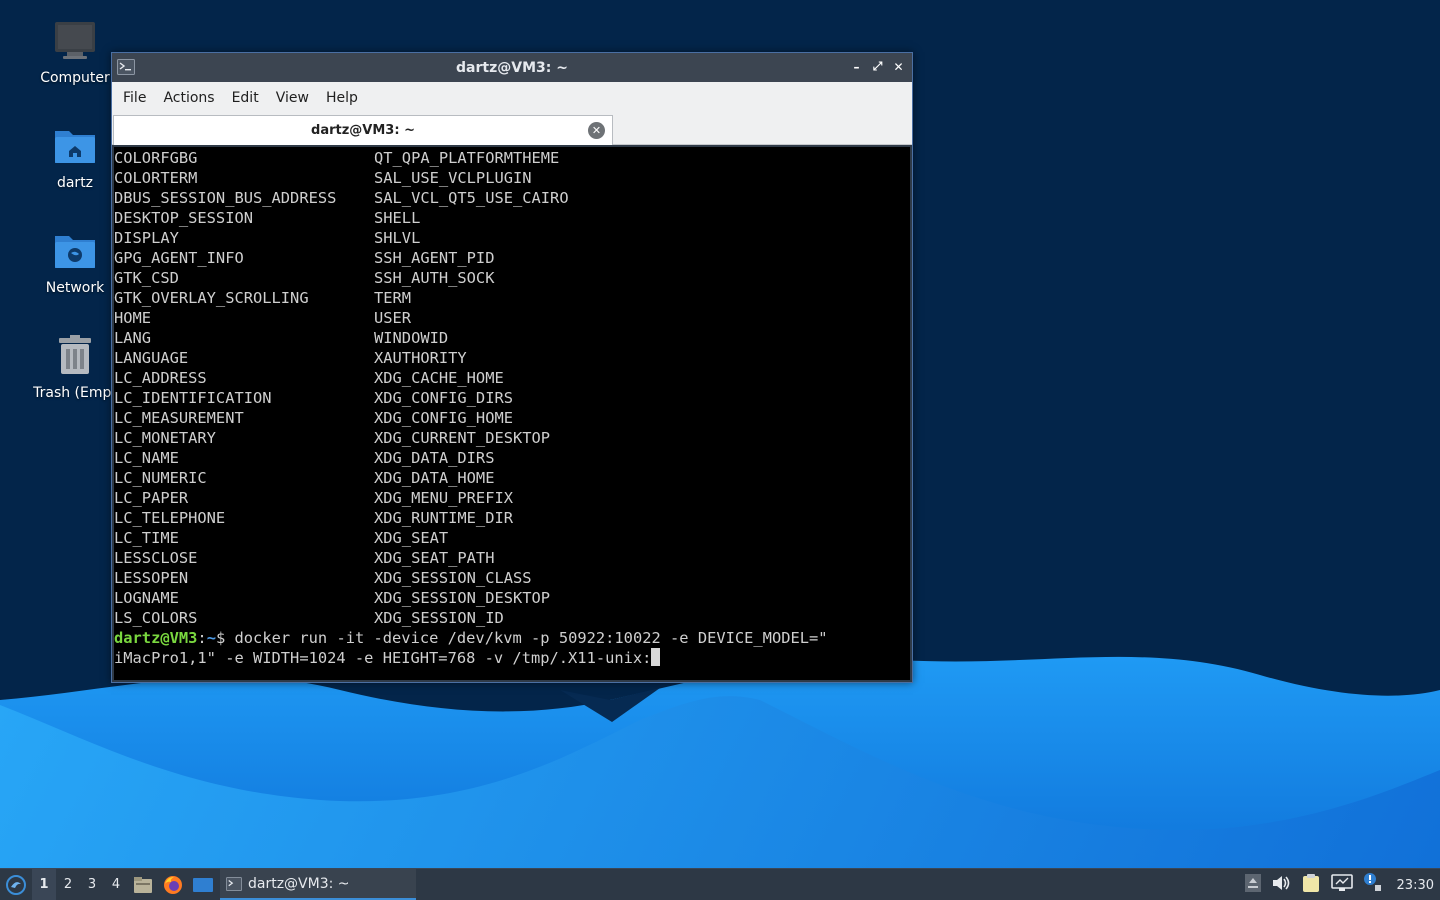 Image resolution: width=1440 pixels, height=900 pixels. Describe the element at coordinates (318, 884) in the screenshot. I see `taskbar-item-terminal: dartz@VM3: ~` at that location.